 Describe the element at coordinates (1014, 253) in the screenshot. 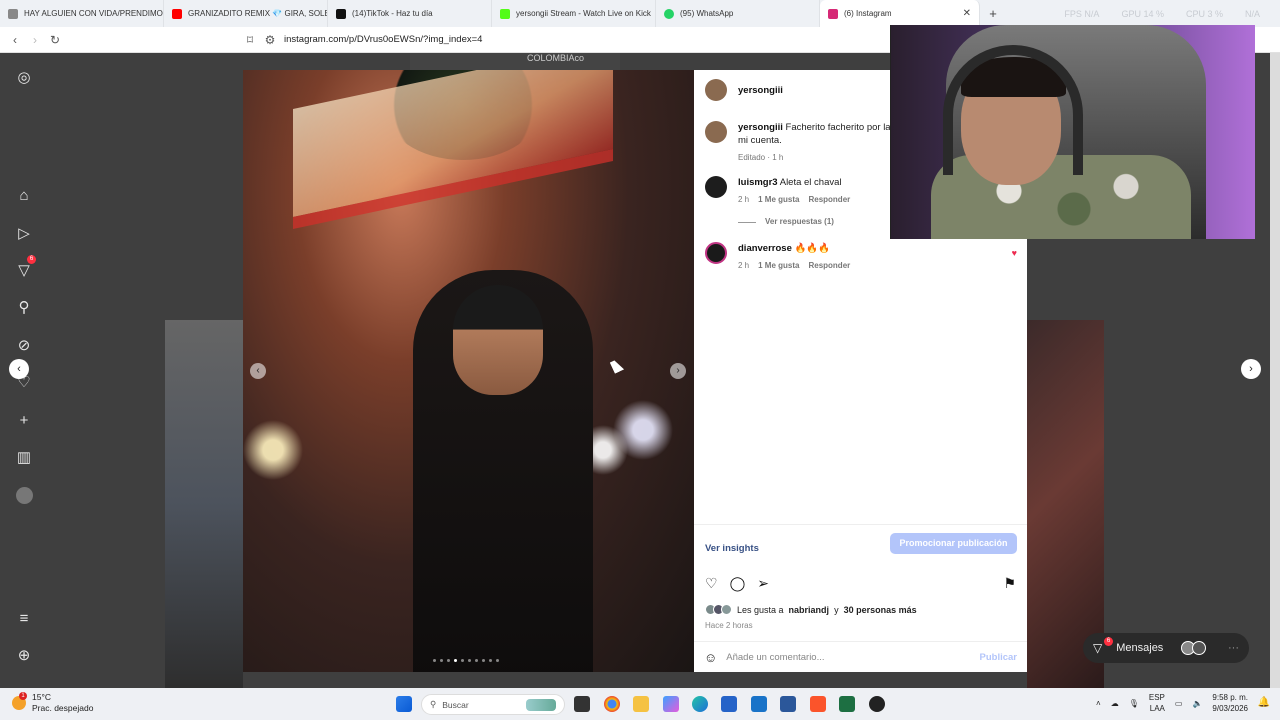

I see `comment-like-icon: ♥` at that location.